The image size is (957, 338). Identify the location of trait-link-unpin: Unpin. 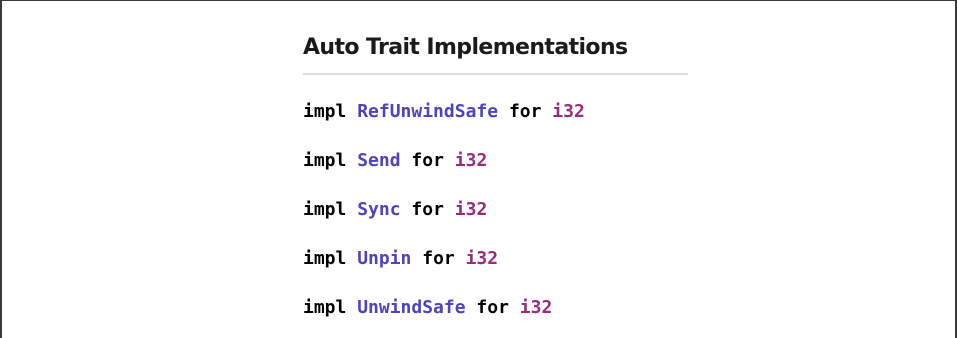
(384, 258).